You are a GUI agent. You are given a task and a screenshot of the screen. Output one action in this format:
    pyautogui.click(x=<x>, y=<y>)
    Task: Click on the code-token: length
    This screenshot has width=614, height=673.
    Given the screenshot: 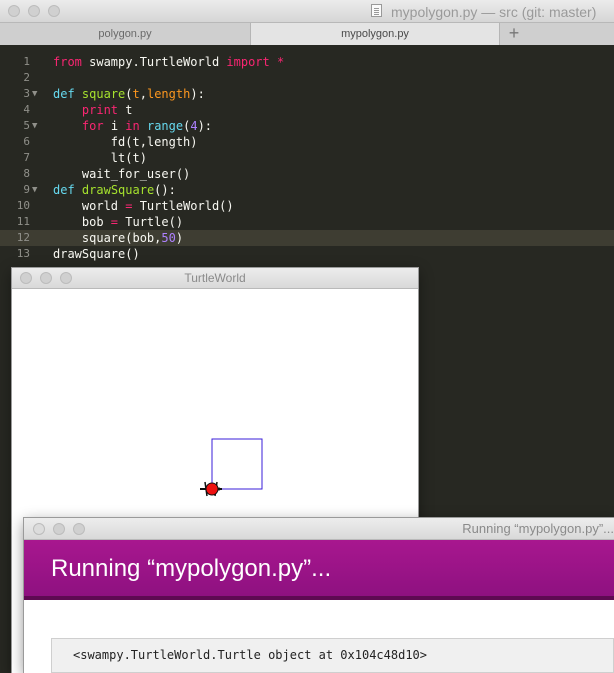 What is the action you would take?
    pyautogui.click(x=168, y=94)
    